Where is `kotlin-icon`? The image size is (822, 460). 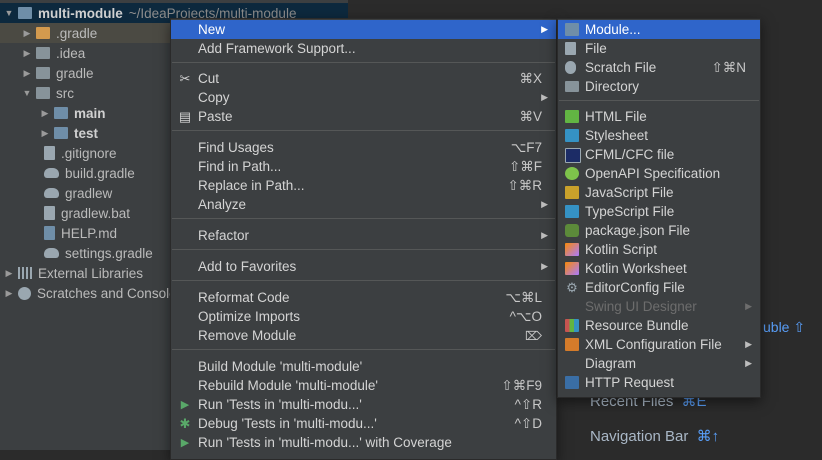 kotlin-icon is located at coordinates (572, 268).